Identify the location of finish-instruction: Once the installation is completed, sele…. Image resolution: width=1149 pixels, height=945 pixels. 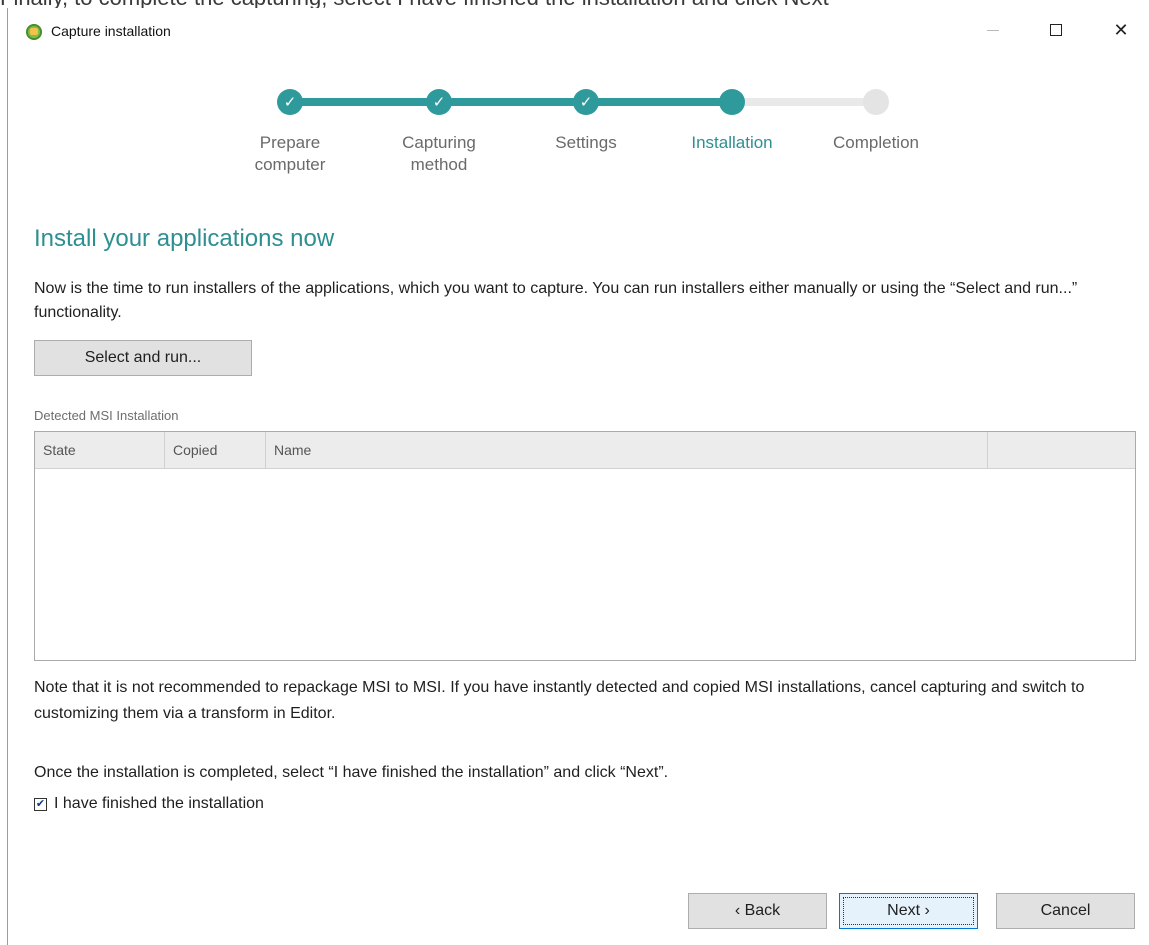
(351, 772).